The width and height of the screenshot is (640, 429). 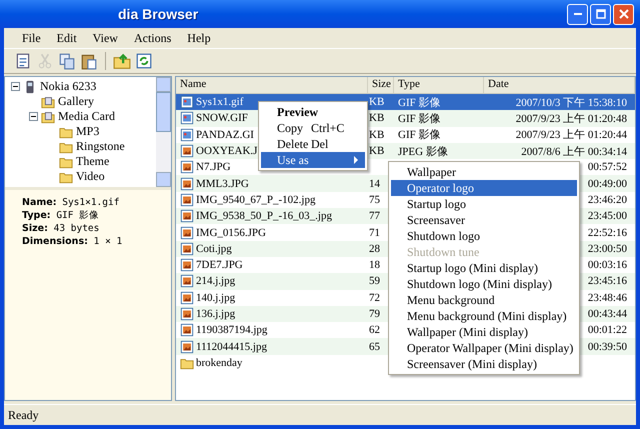 I want to click on file-name: 7DE7.JPG, so click(x=219, y=265).